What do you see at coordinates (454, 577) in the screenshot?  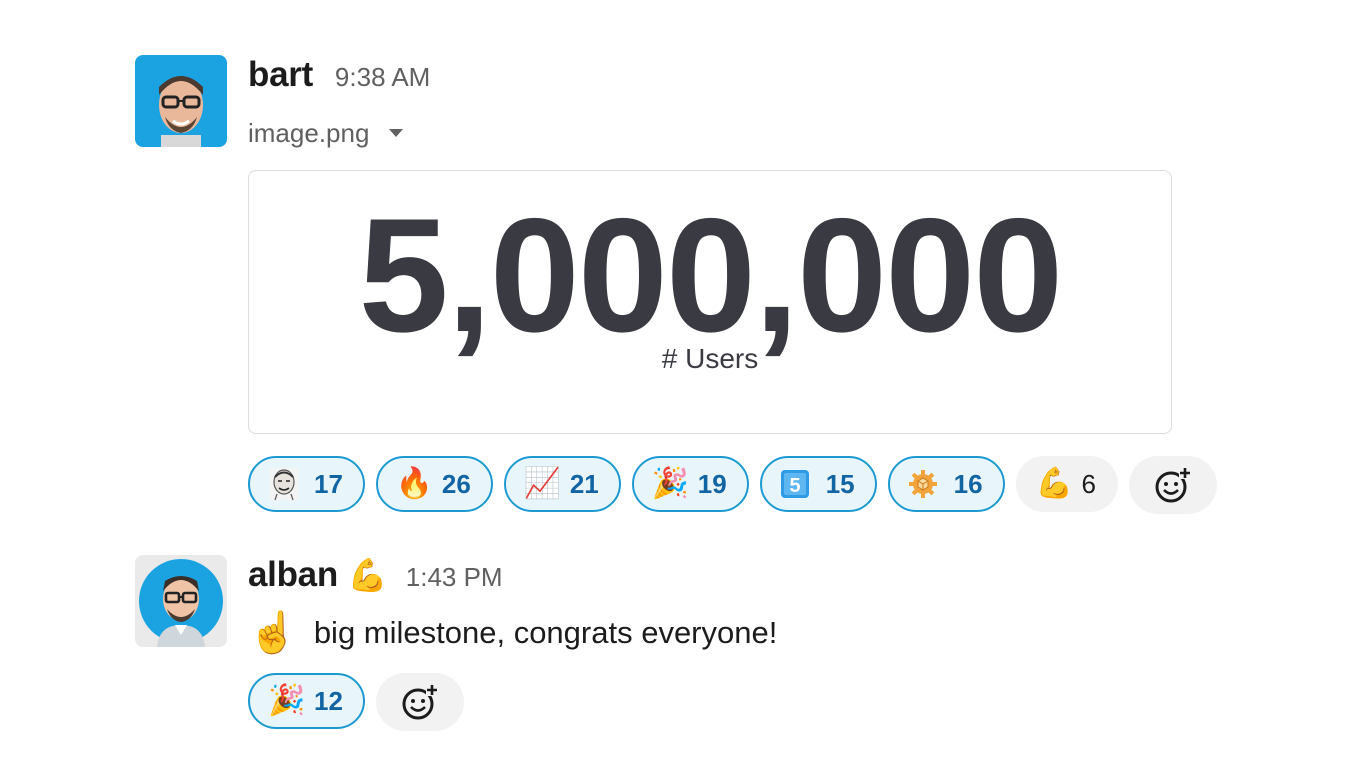 I see `timestamp: 1:43 PM` at bounding box center [454, 577].